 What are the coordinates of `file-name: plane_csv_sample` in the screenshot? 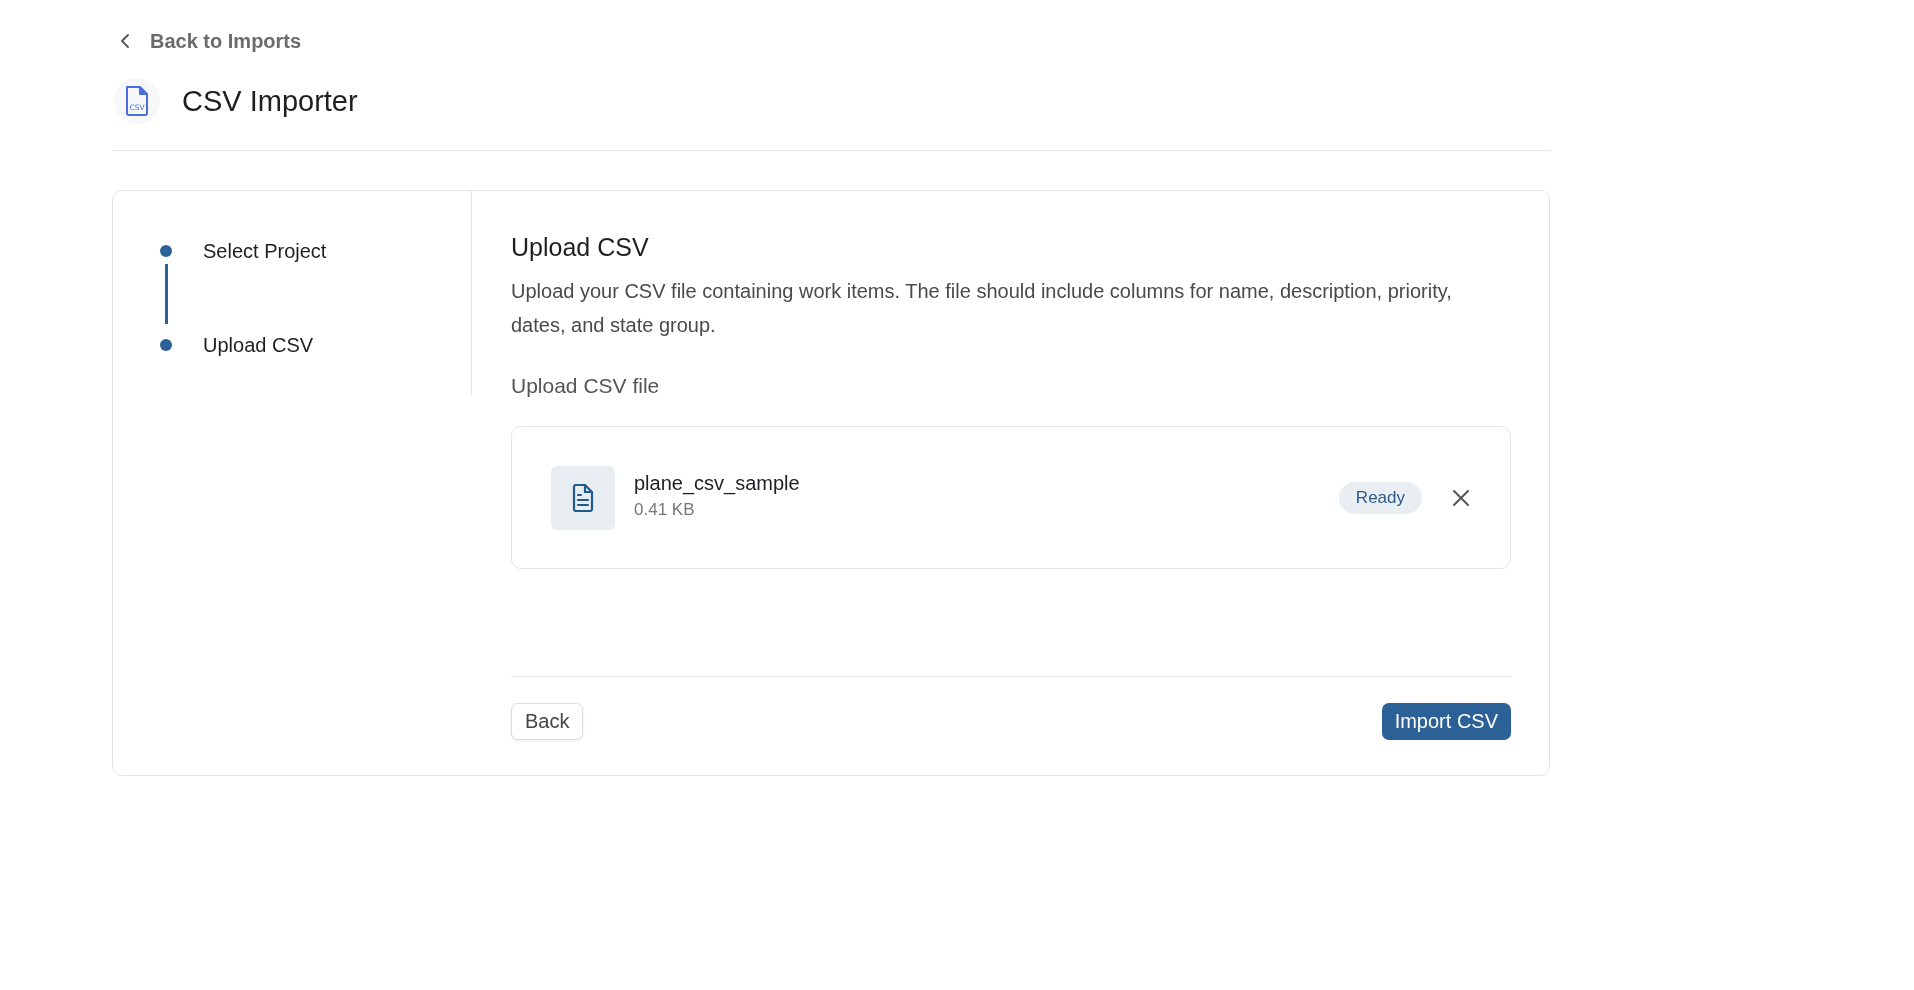 It's located at (717, 483).